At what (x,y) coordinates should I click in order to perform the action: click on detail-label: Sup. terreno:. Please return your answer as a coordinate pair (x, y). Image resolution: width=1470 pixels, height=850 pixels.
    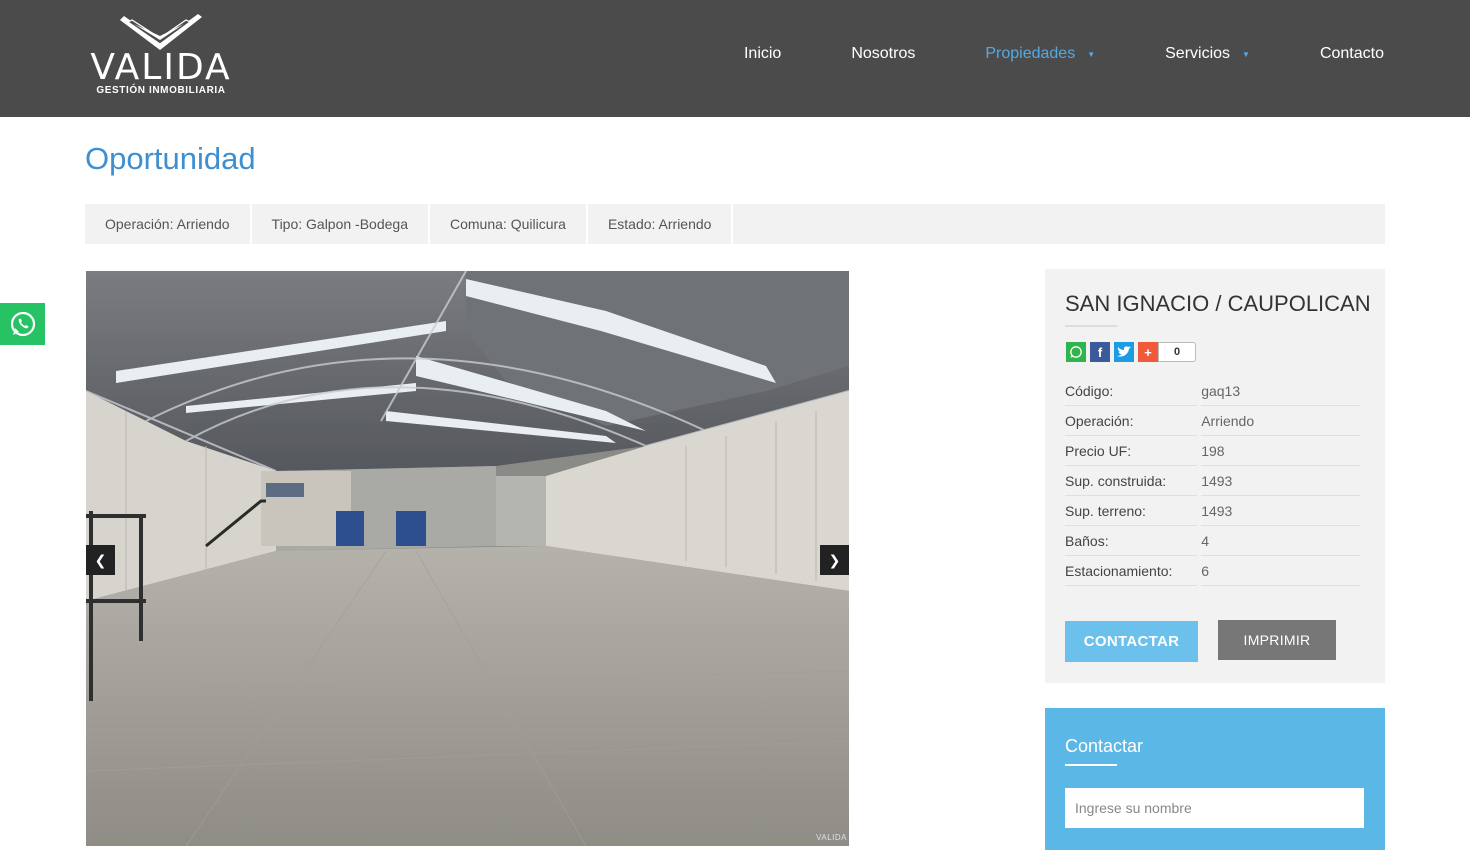
    Looking at the image, I should click on (1131, 511).